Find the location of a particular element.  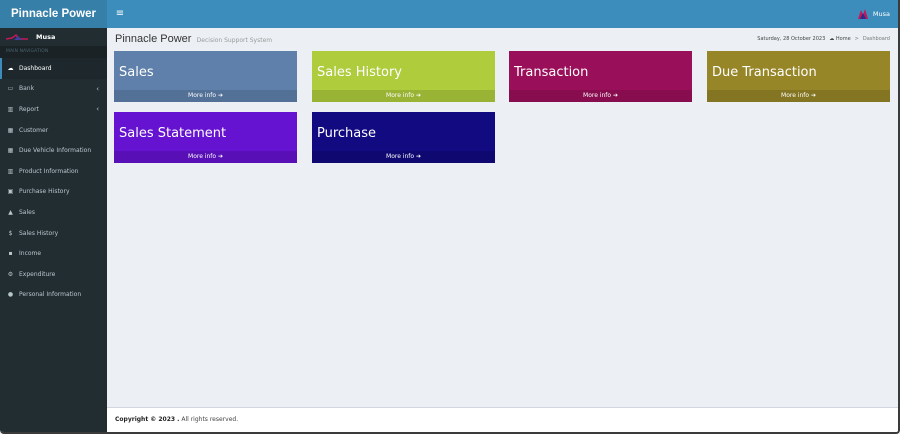

tile-sales-history: Sales History More info ➔ is located at coordinates (403, 76).